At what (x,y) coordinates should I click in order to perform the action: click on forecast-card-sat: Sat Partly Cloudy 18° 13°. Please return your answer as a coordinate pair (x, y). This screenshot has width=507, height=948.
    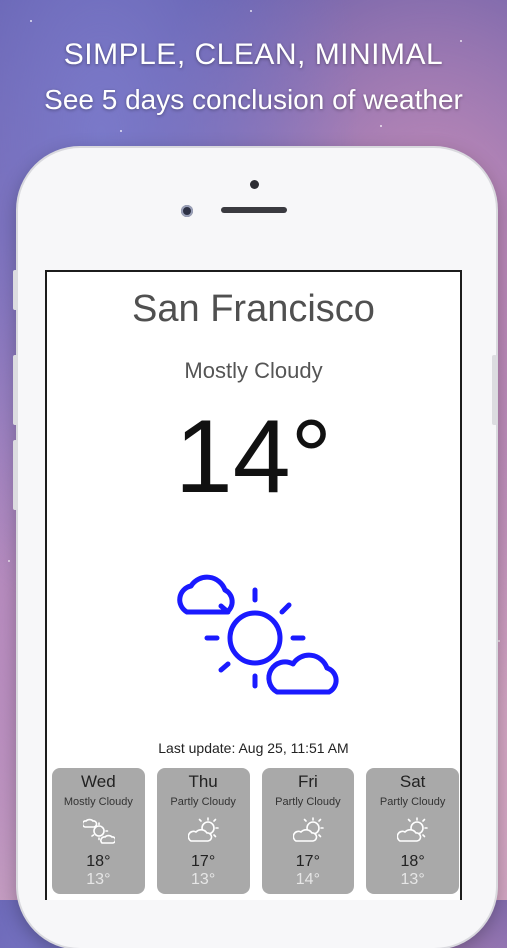
    Looking at the image, I should click on (412, 831).